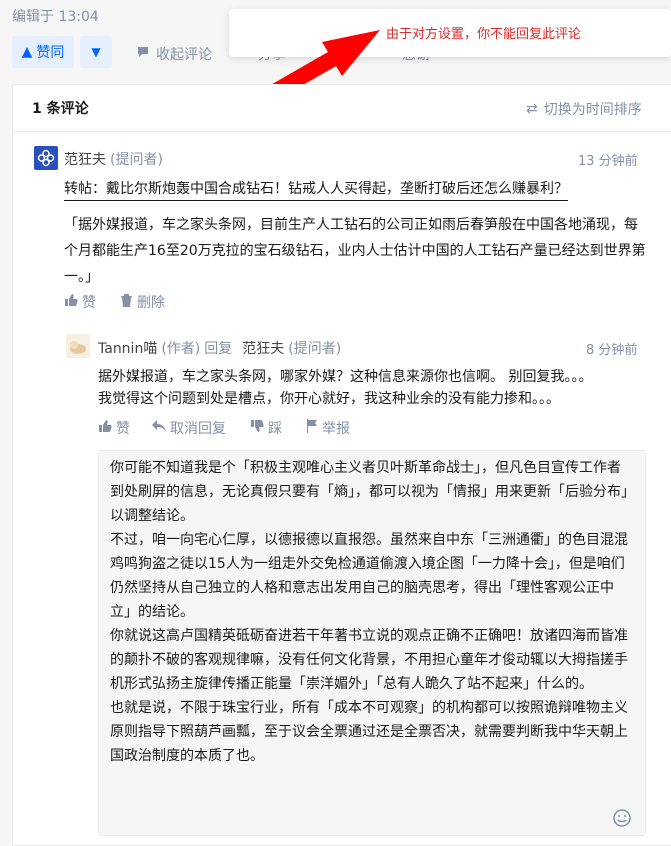 Image resolution: width=671 pixels, height=846 pixels. Describe the element at coordinates (198, 429) in the screenshot. I see `cancel-reply-label: 取消回复` at that location.